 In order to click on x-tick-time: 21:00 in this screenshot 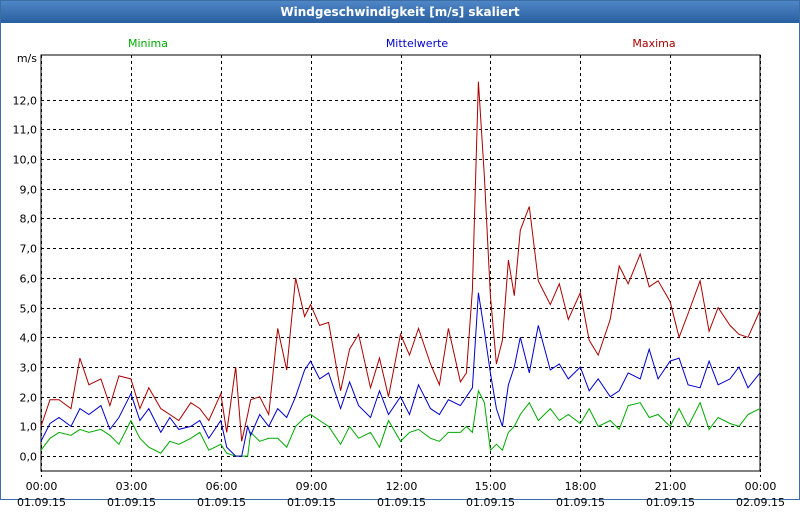, I will do `click(671, 486)`.